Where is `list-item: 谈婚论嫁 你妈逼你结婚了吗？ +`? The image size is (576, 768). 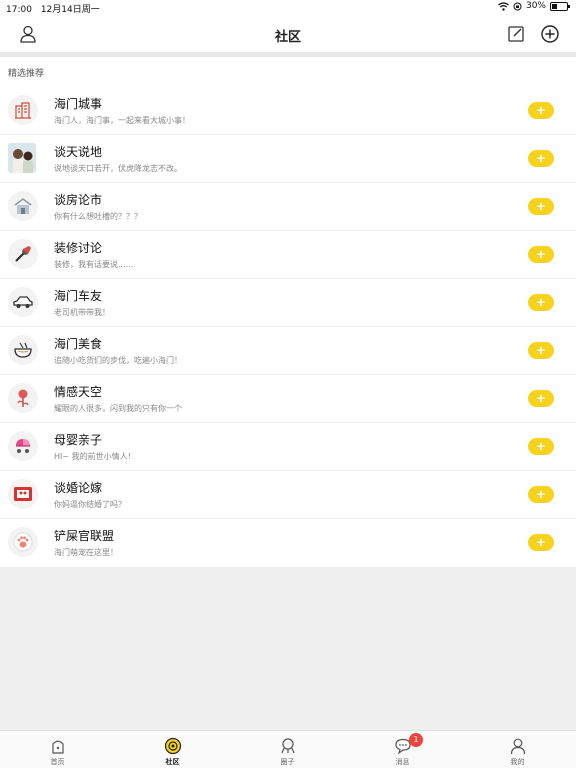 list-item: 谈婚论嫁 你妈逼你结婚了吗？ + is located at coordinates (288, 495).